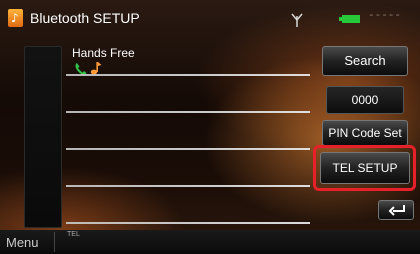 The width and height of the screenshot is (420, 254). I want to click on divider, so click(54, 242).